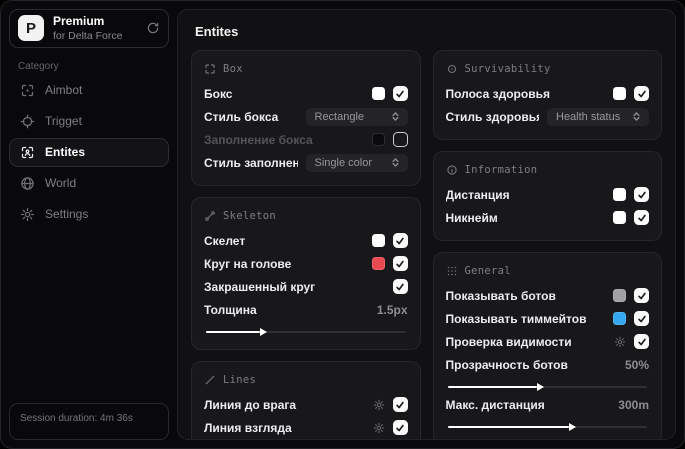 This screenshot has height=449, width=685. What do you see at coordinates (306, 216) in the screenshot?
I see `section-skeleton-header: Skeleton` at bounding box center [306, 216].